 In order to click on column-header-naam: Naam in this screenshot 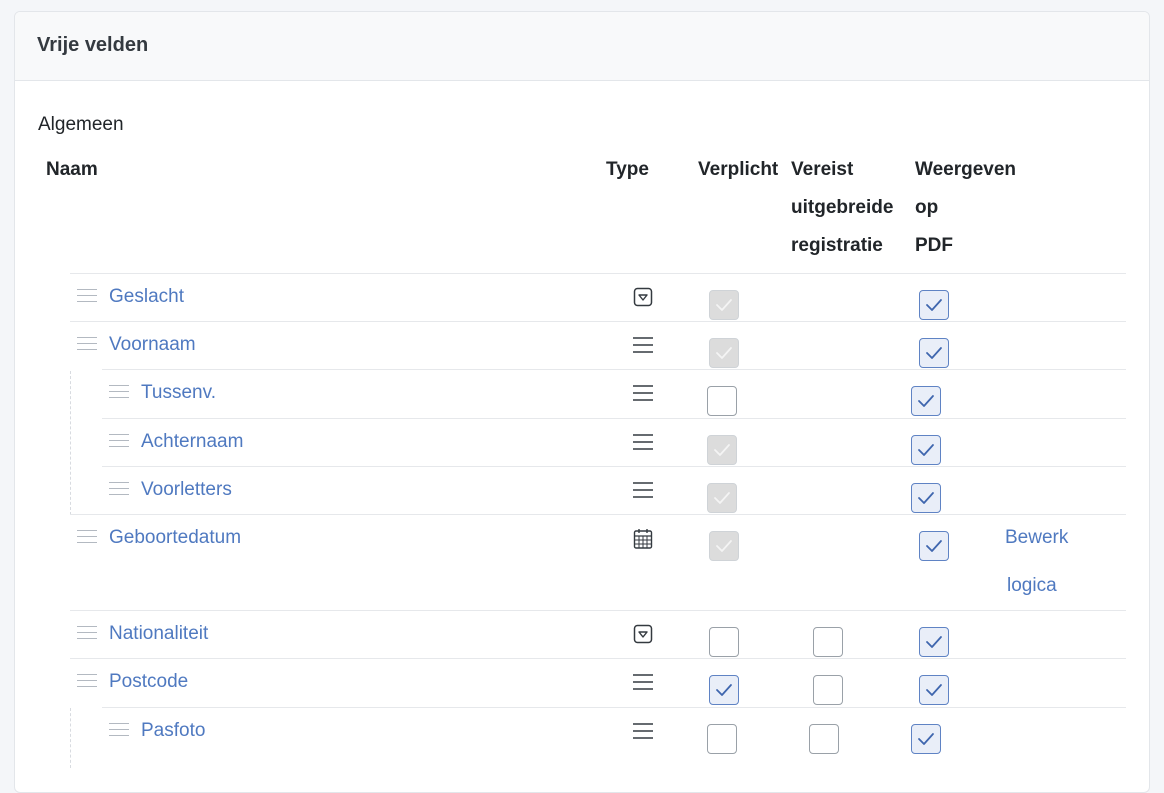, I will do `click(72, 169)`.